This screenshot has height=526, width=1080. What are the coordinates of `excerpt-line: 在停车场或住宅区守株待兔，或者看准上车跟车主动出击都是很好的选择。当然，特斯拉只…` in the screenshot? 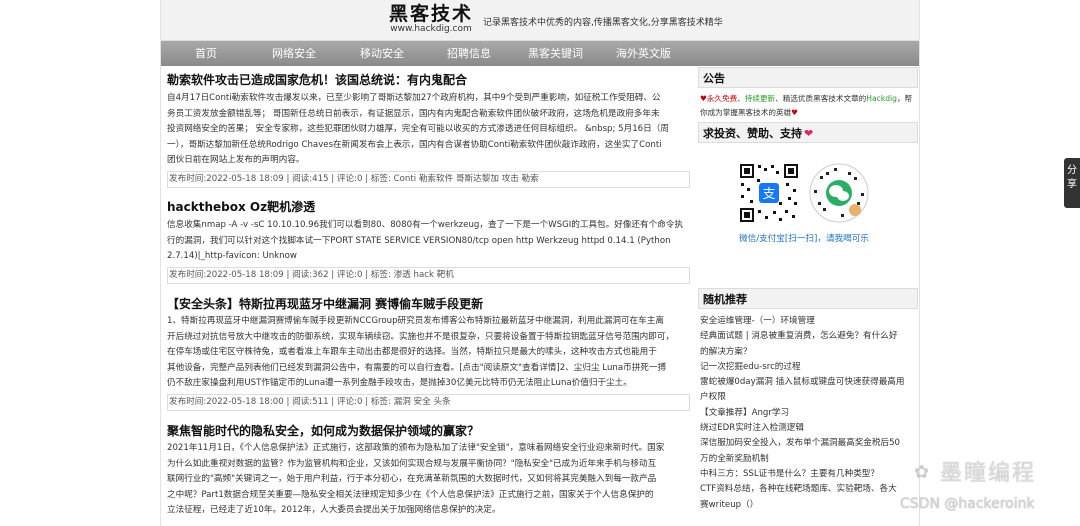 It's located at (412, 352).